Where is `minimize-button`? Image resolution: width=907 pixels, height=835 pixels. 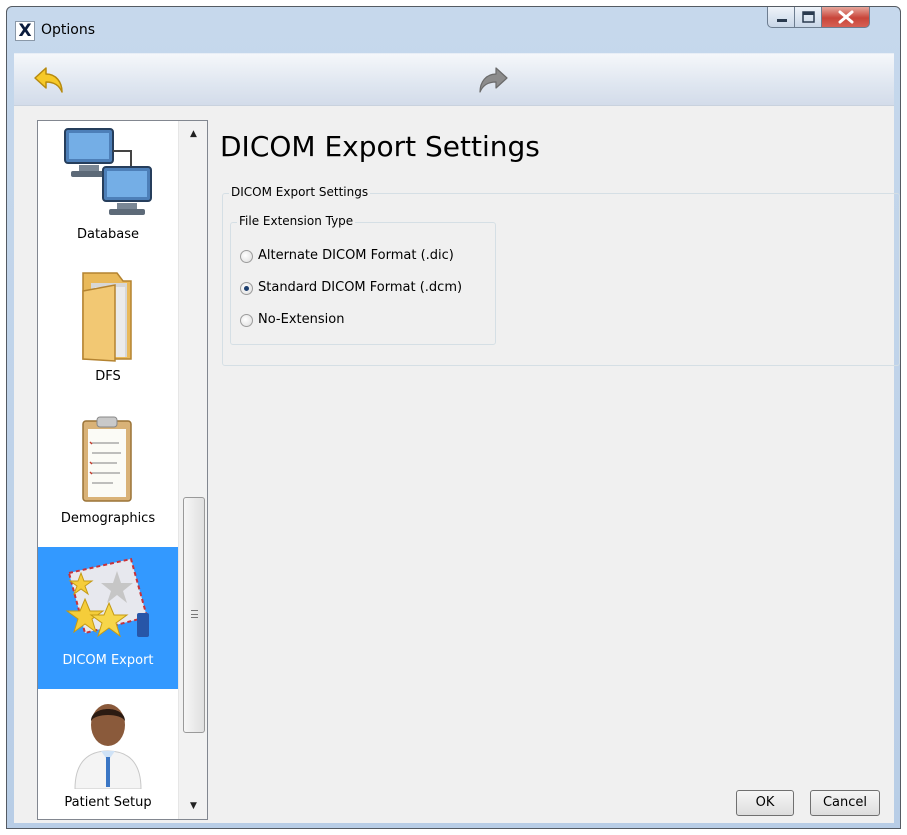 minimize-button is located at coordinates (781, 17).